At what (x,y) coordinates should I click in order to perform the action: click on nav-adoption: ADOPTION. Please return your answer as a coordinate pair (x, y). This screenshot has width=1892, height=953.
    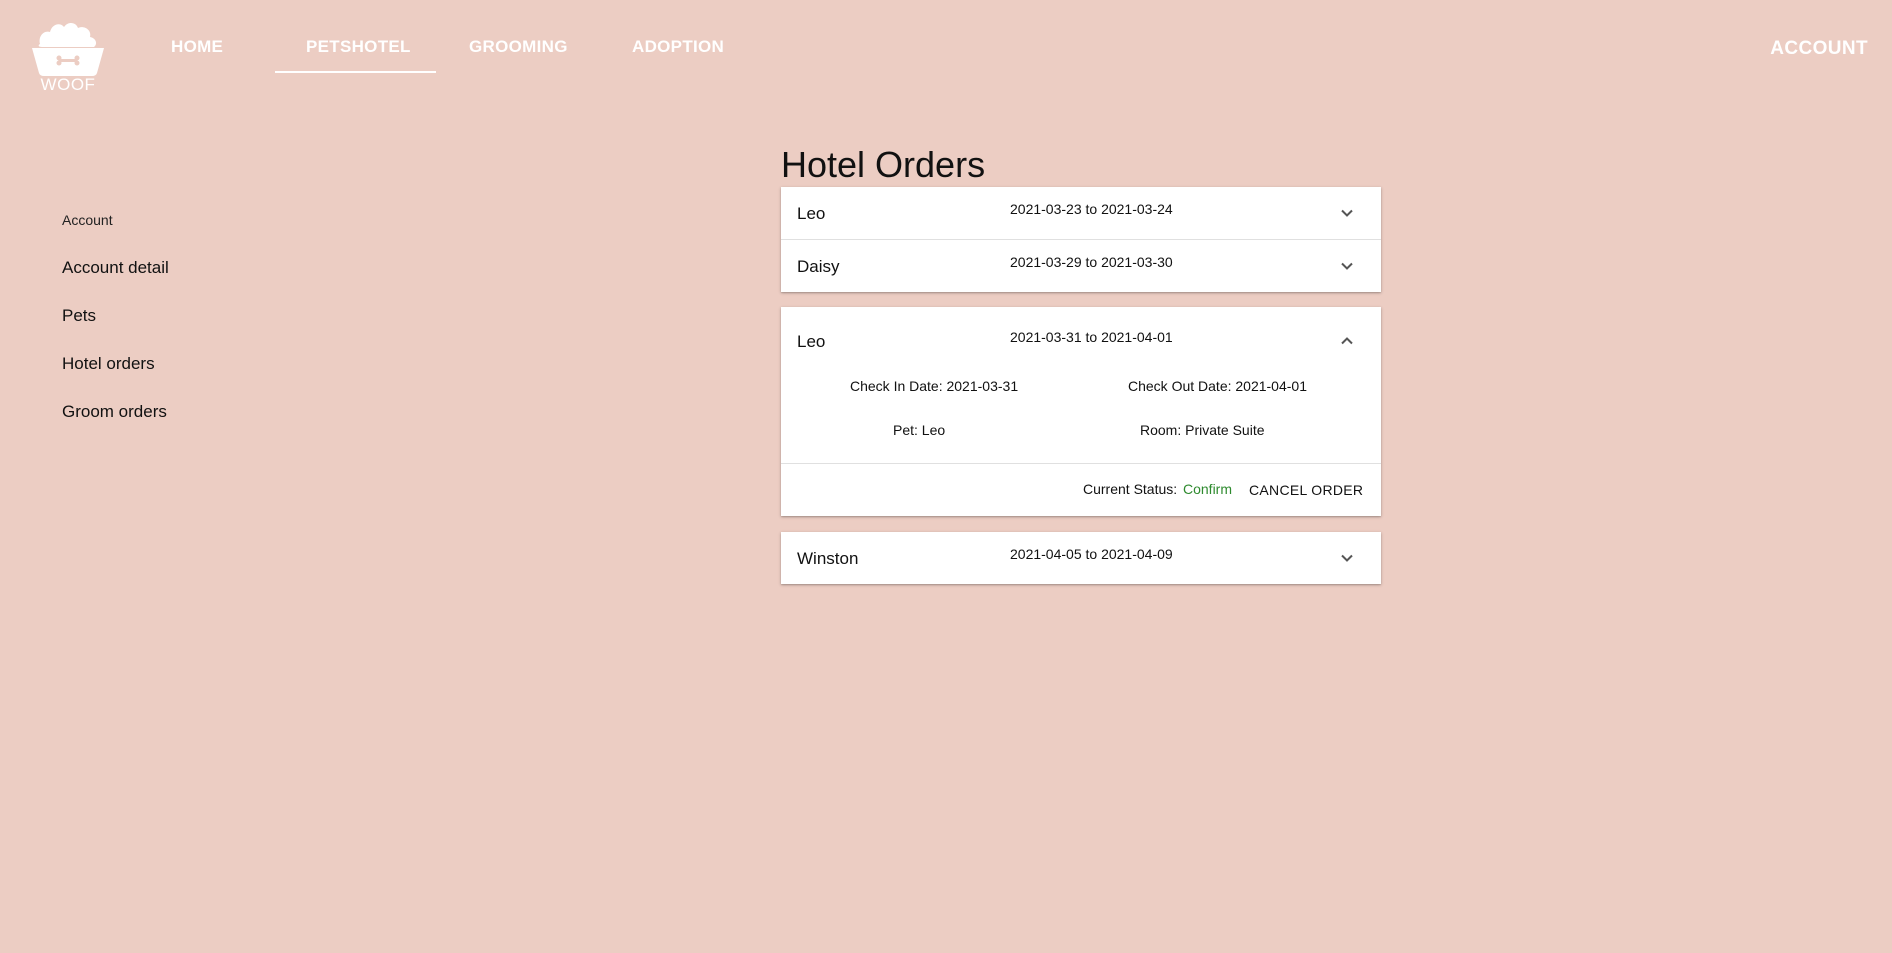
    Looking at the image, I should click on (678, 47).